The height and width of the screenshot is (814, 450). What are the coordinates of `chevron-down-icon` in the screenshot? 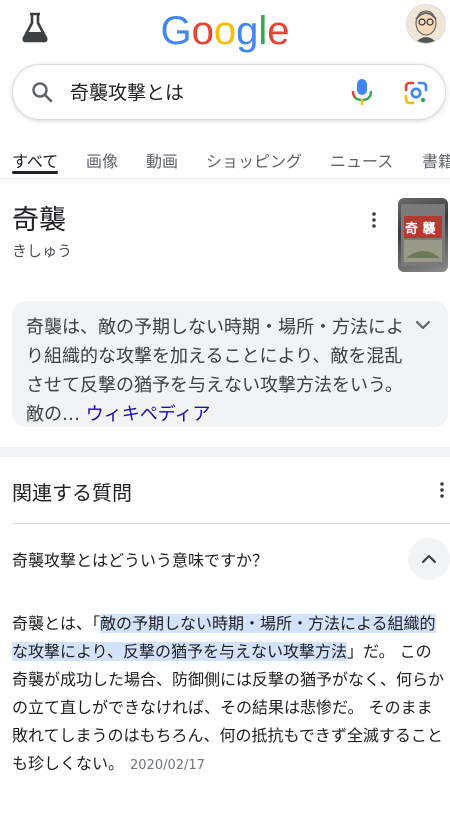 It's located at (423, 325).